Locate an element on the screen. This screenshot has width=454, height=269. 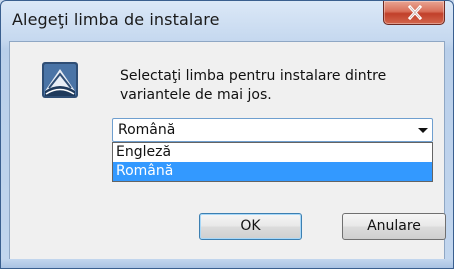
cancel-button: Anulare is located at coordinates (394, 226).